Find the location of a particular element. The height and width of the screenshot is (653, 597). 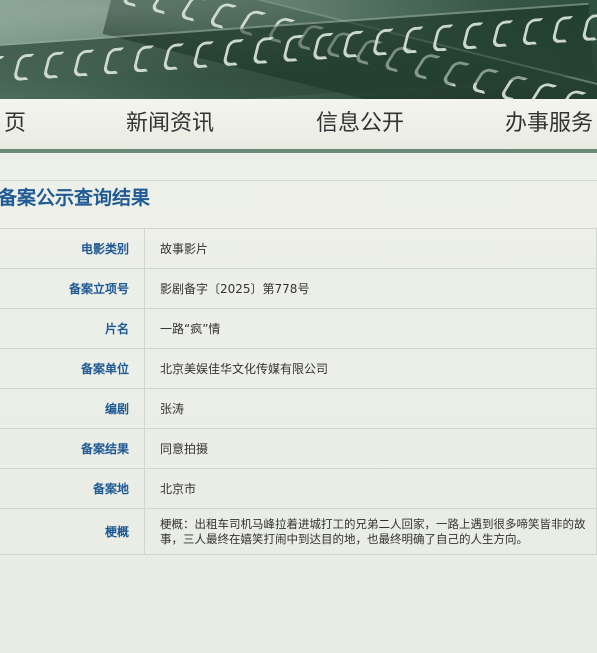

divider is located at coordinates (298, 180).